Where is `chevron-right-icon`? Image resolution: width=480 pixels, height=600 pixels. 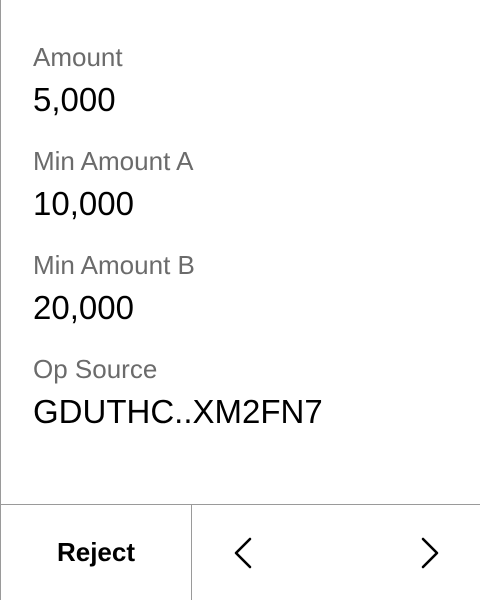 chevron-right-icon is located at coordinates (430, 553).